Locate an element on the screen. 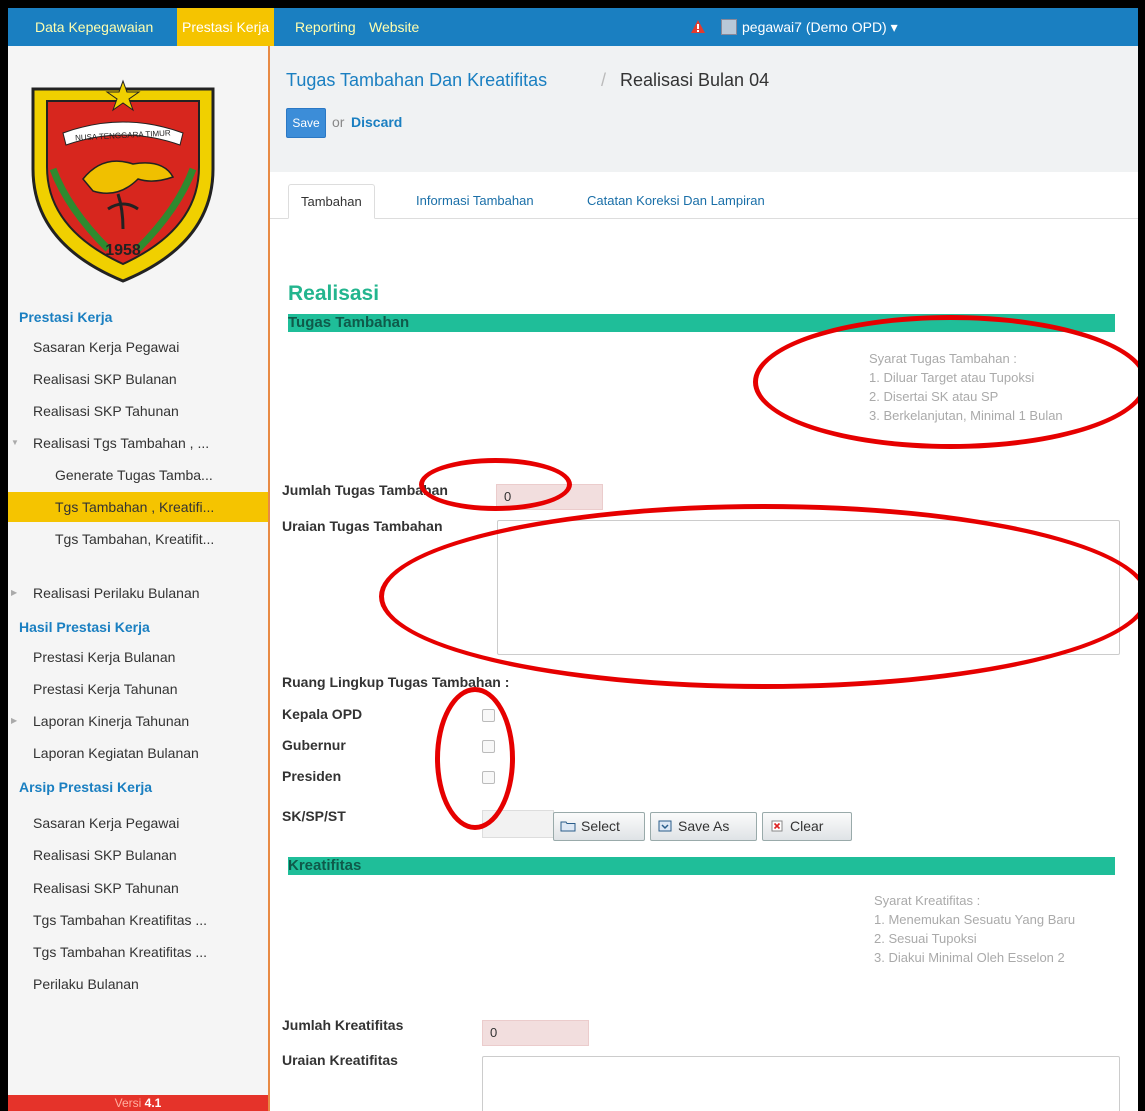 This screenshot has height=1111, width=1145. save-as-icon is located at coordinates (665, 826).